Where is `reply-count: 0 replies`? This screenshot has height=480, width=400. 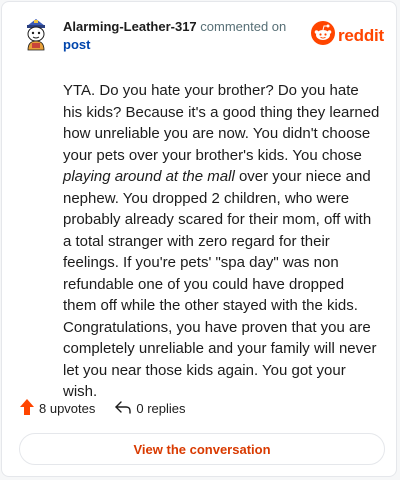
reply-count: 0 replies is located at coordinates (161, 408).